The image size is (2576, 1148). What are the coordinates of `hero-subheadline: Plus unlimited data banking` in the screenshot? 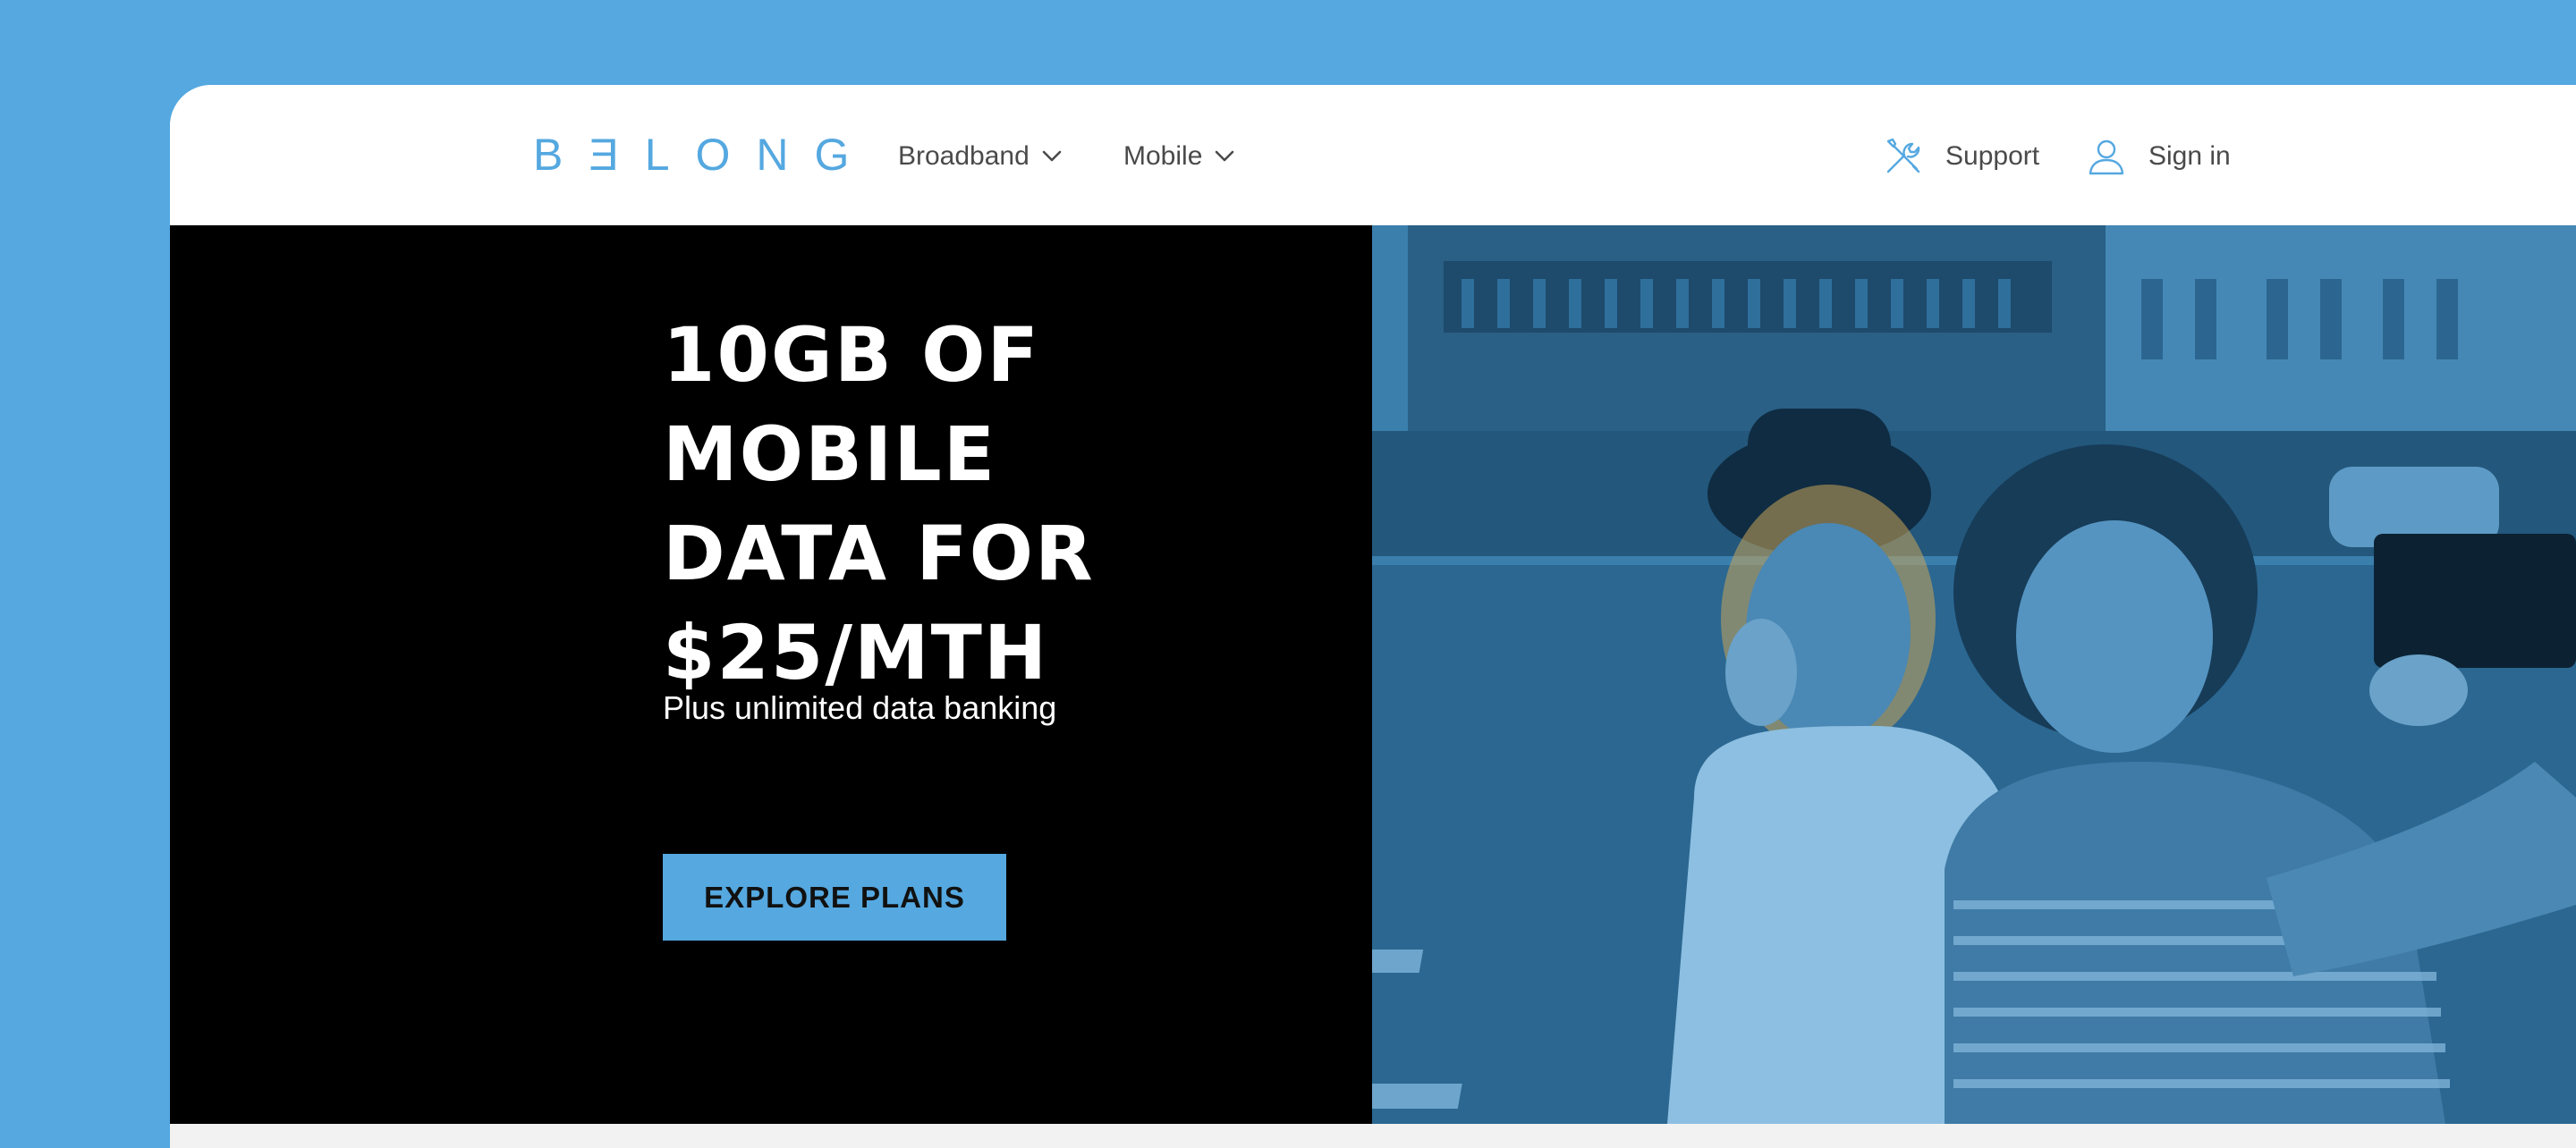 It's located at (860, 707).